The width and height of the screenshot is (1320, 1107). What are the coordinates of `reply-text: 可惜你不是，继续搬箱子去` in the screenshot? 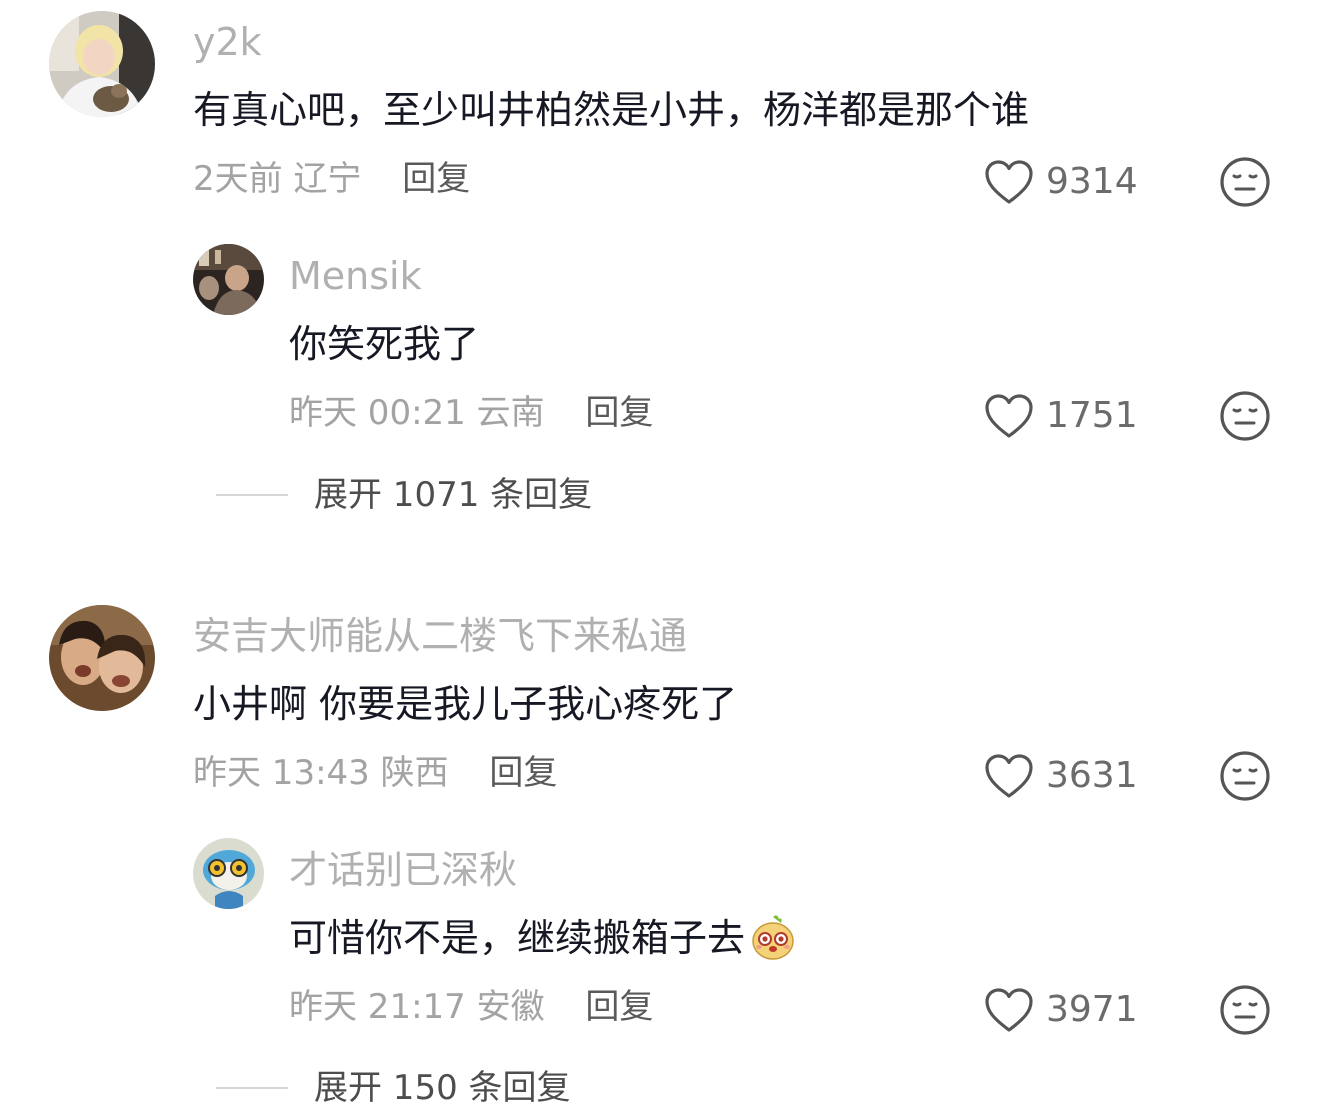 It's located at (517, 938).